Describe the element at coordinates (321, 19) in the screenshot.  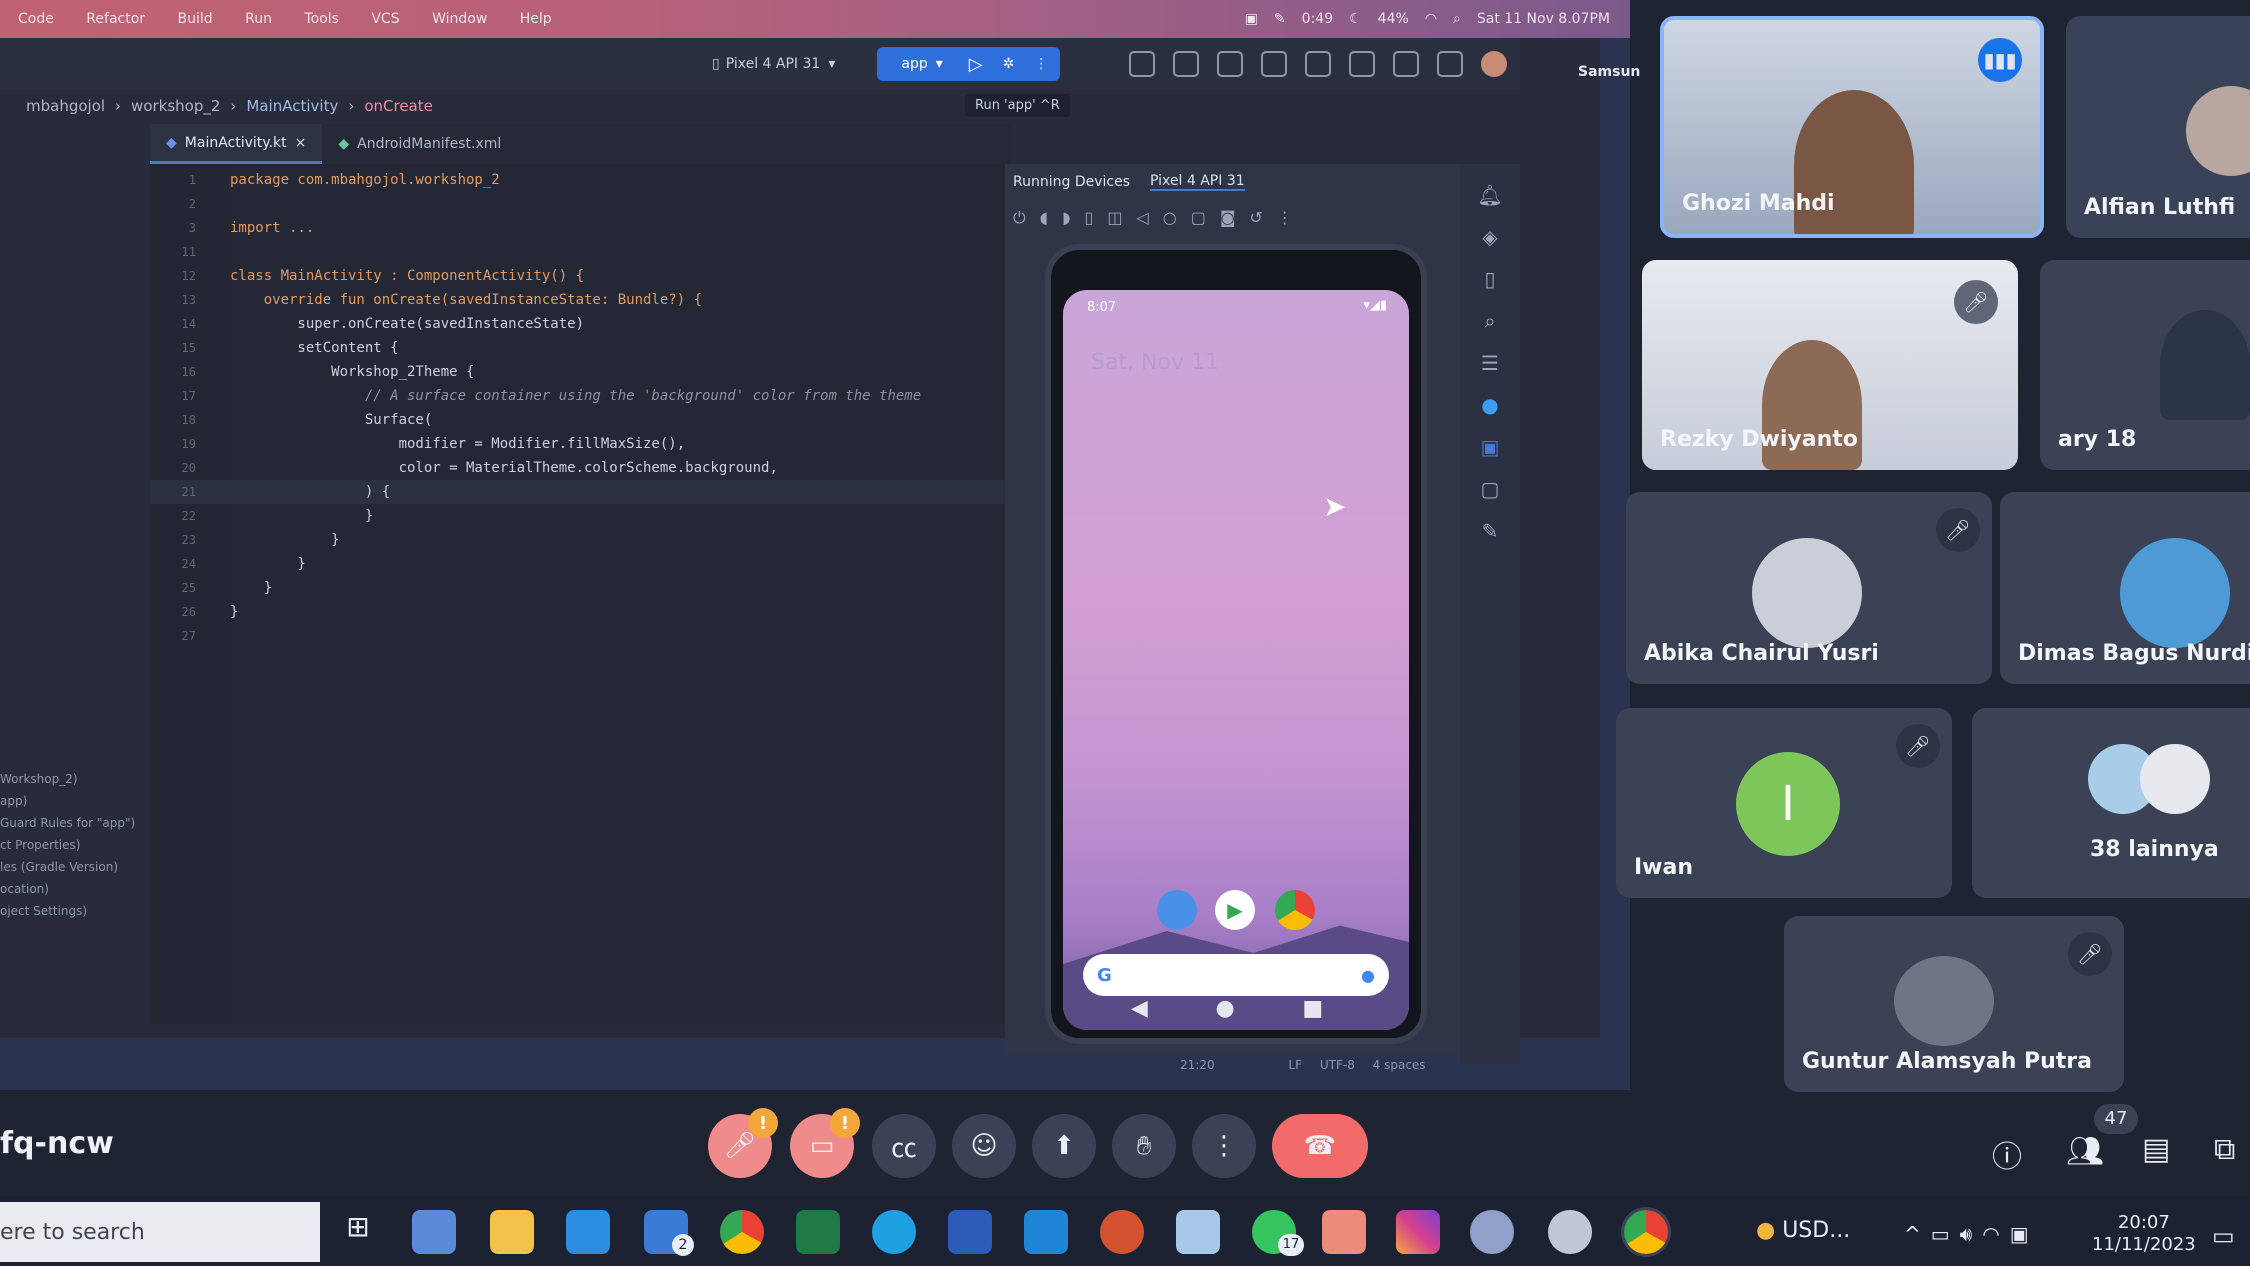
I see `menu-tools: Tools` at that location.